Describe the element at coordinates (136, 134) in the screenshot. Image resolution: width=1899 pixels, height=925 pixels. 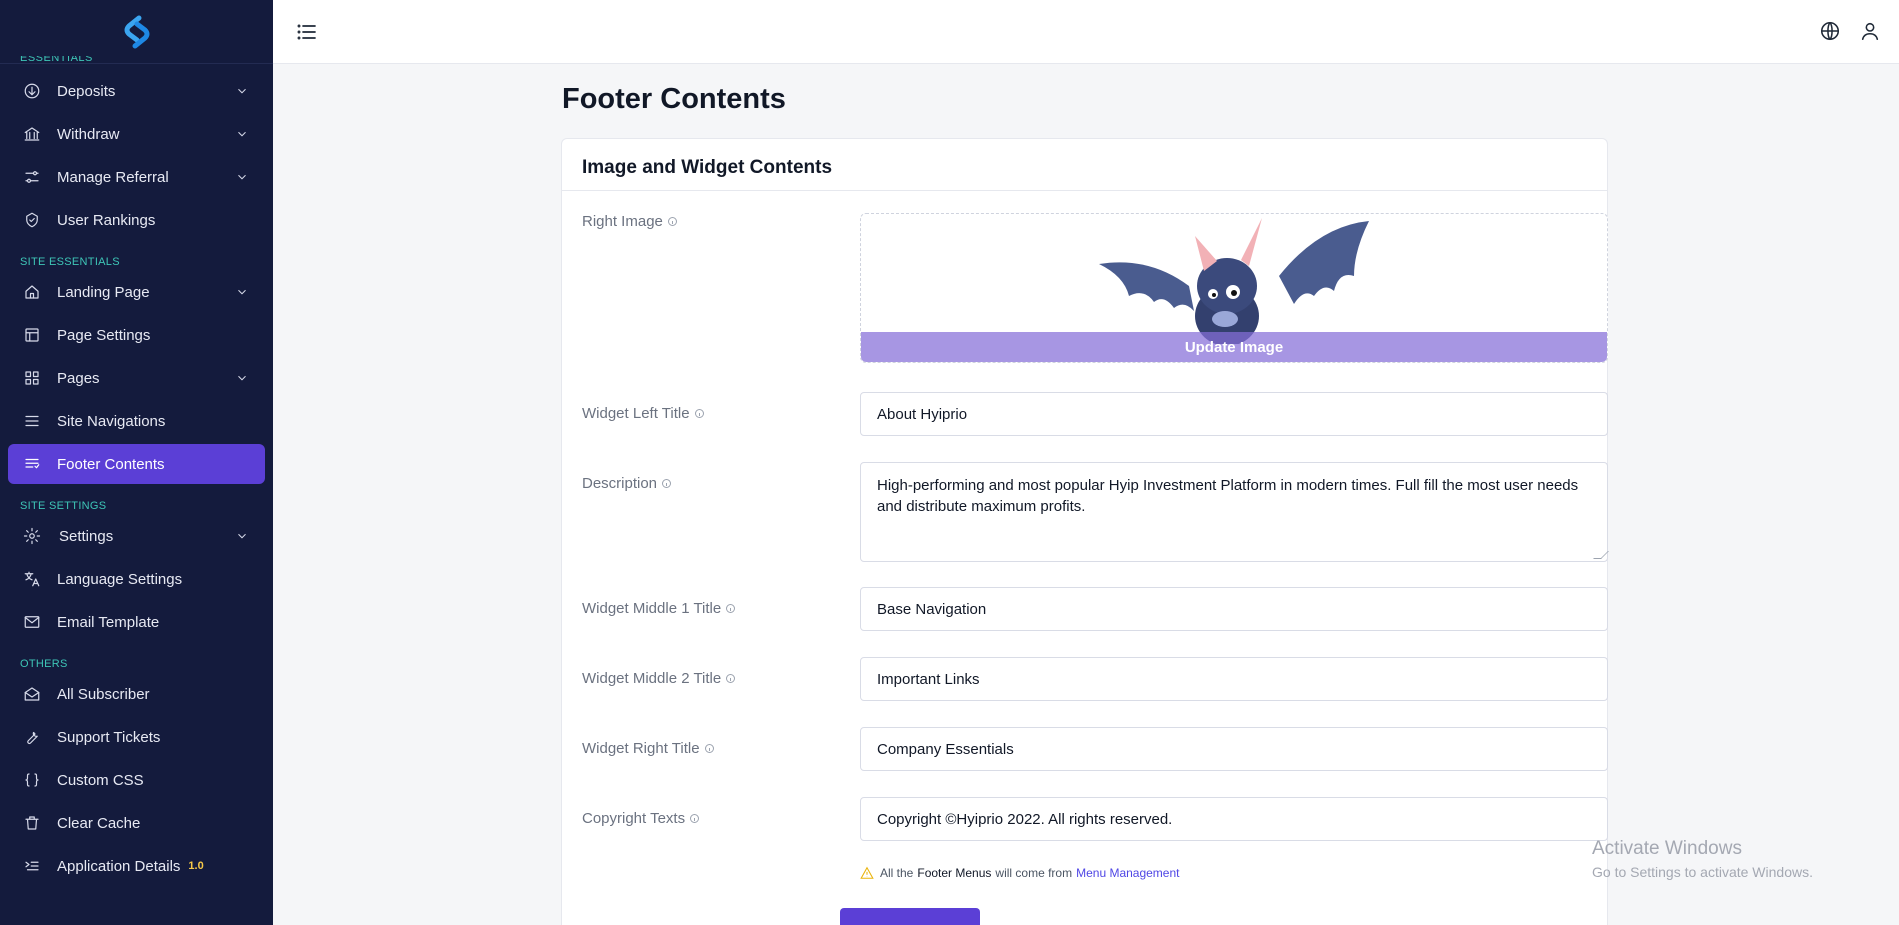
I see `sidebar-item-withdraw: Withdraw` at that location.